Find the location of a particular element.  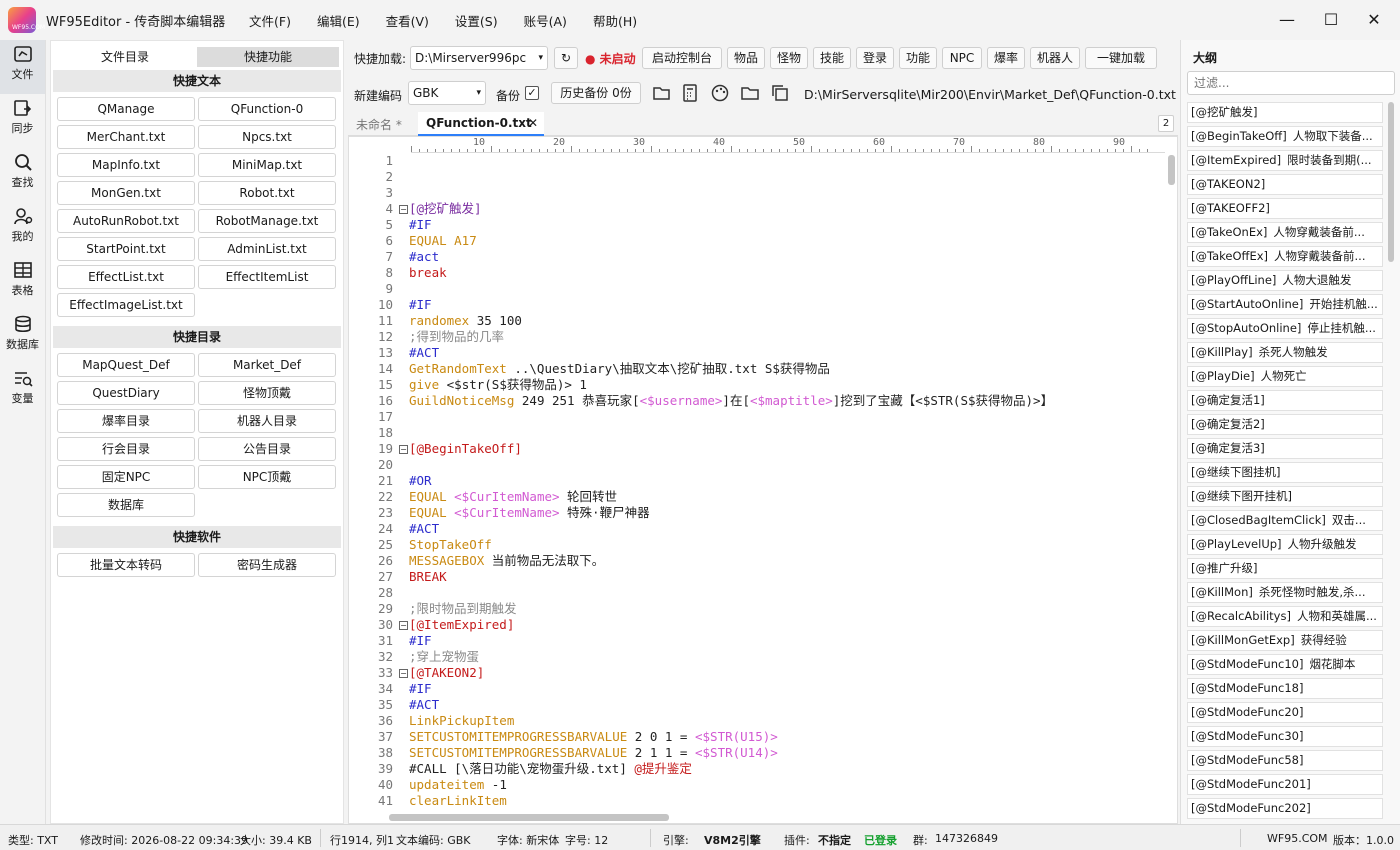

quick-text-button: QManage is located at coordinates (126, 109).